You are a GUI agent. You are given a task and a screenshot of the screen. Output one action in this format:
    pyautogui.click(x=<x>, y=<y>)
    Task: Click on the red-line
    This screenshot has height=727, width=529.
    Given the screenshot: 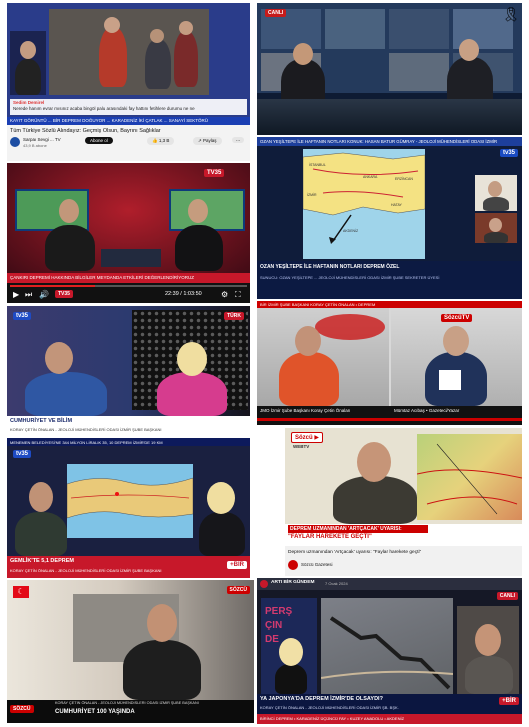 What is the action you would take?
    pyautogui.click(x=389, y=419)
    